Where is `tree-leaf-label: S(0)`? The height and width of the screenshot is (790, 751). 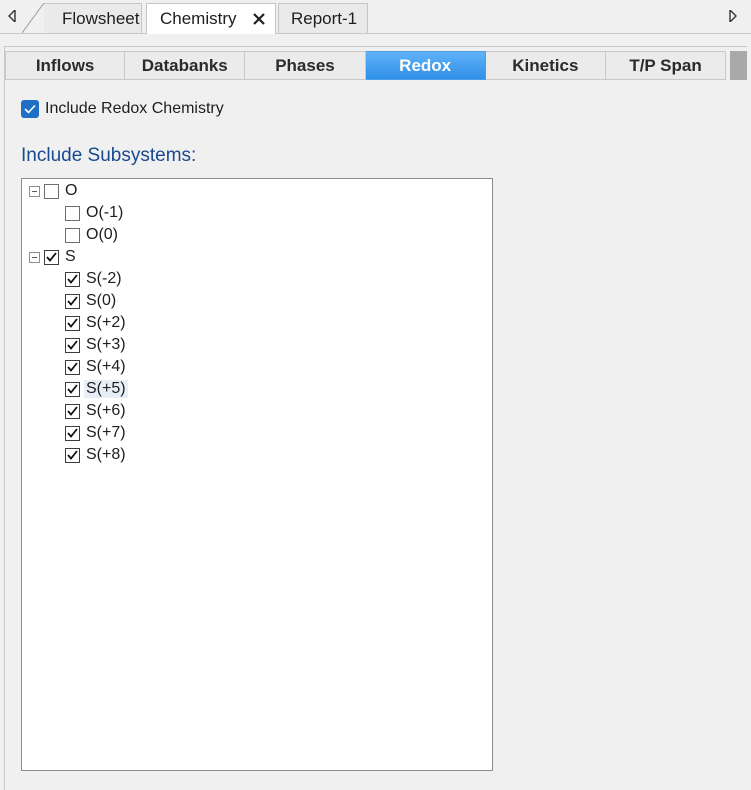 tree-leaf-label: S(0) is located at coordinates (101, 300).